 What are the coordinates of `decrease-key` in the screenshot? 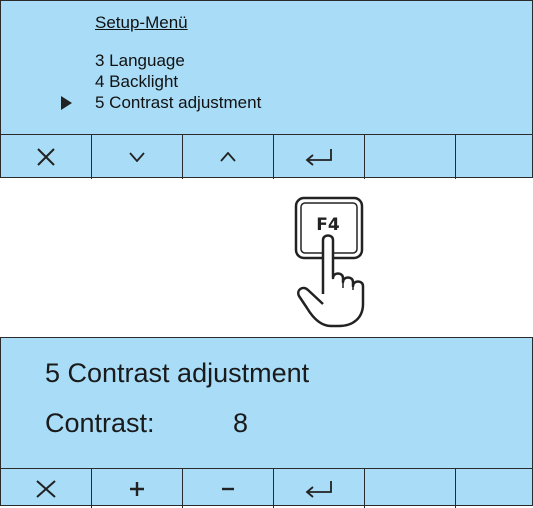 It's located at (228, 488).